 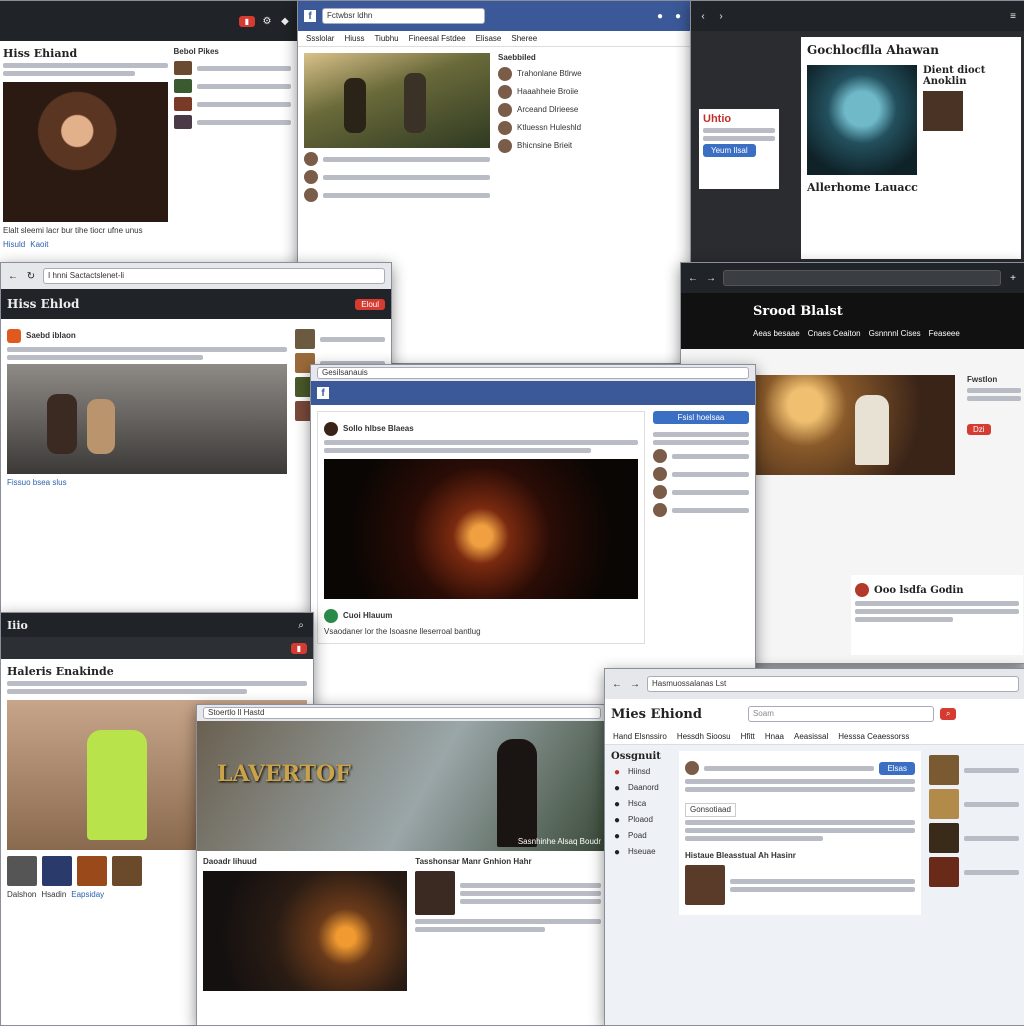 What do you see at coordinates (703, 16) in the screenshot?
I see `back-icon: ‹` at bounding box center [703, 16].